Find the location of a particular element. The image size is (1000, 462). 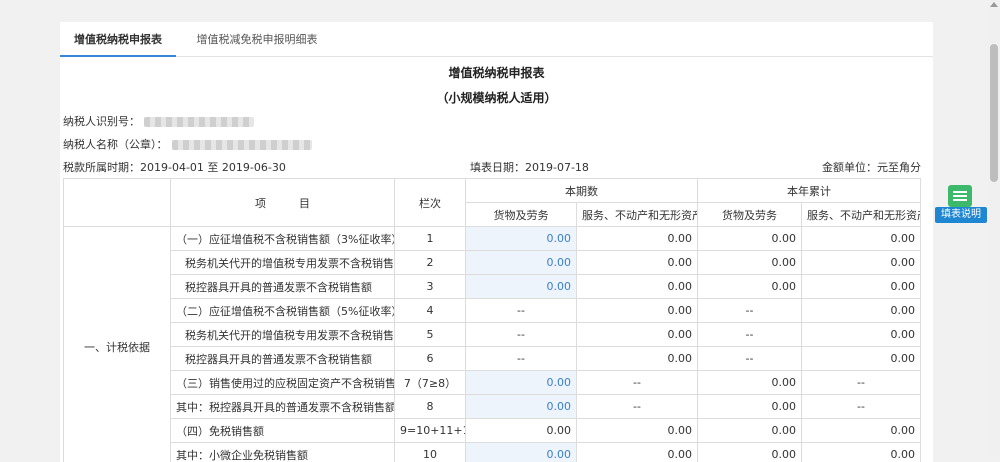

row-col: 1 is located at coordinates (430, 239).